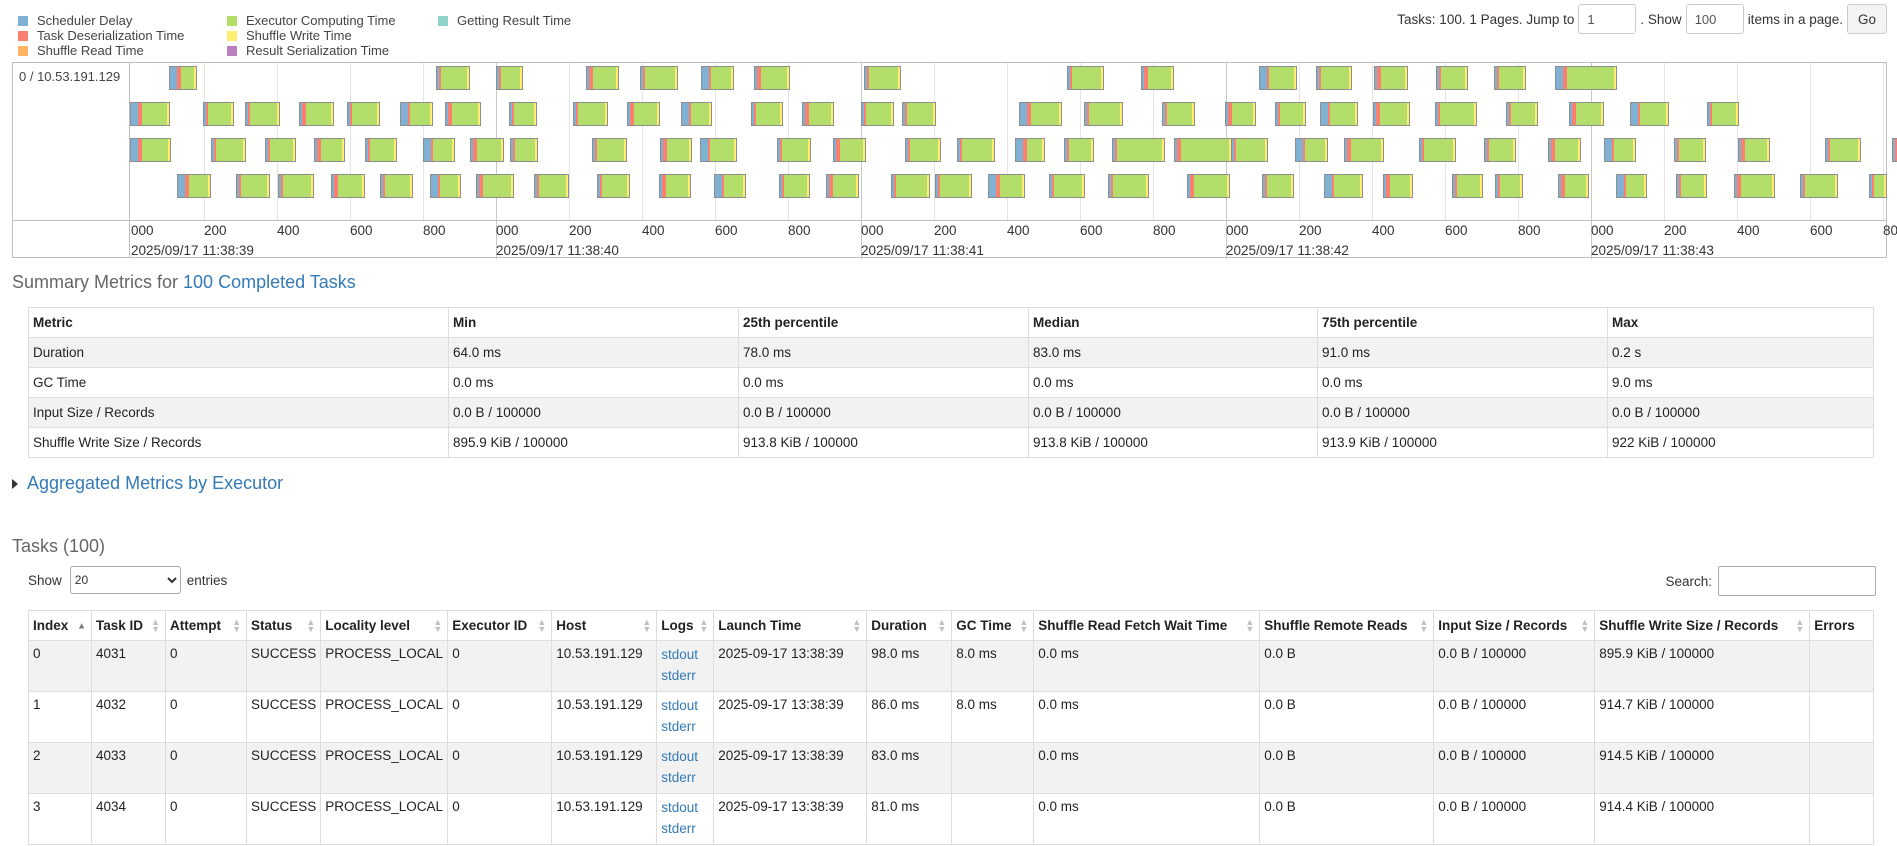  I want to click on entries-per-page-select: 20, so click(125, 580).